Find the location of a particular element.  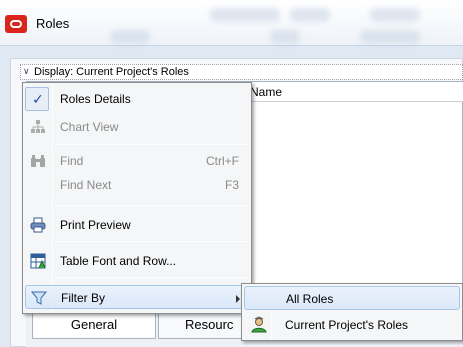

chevron-down-icon: ∨ is located at coordinates (26, 71).